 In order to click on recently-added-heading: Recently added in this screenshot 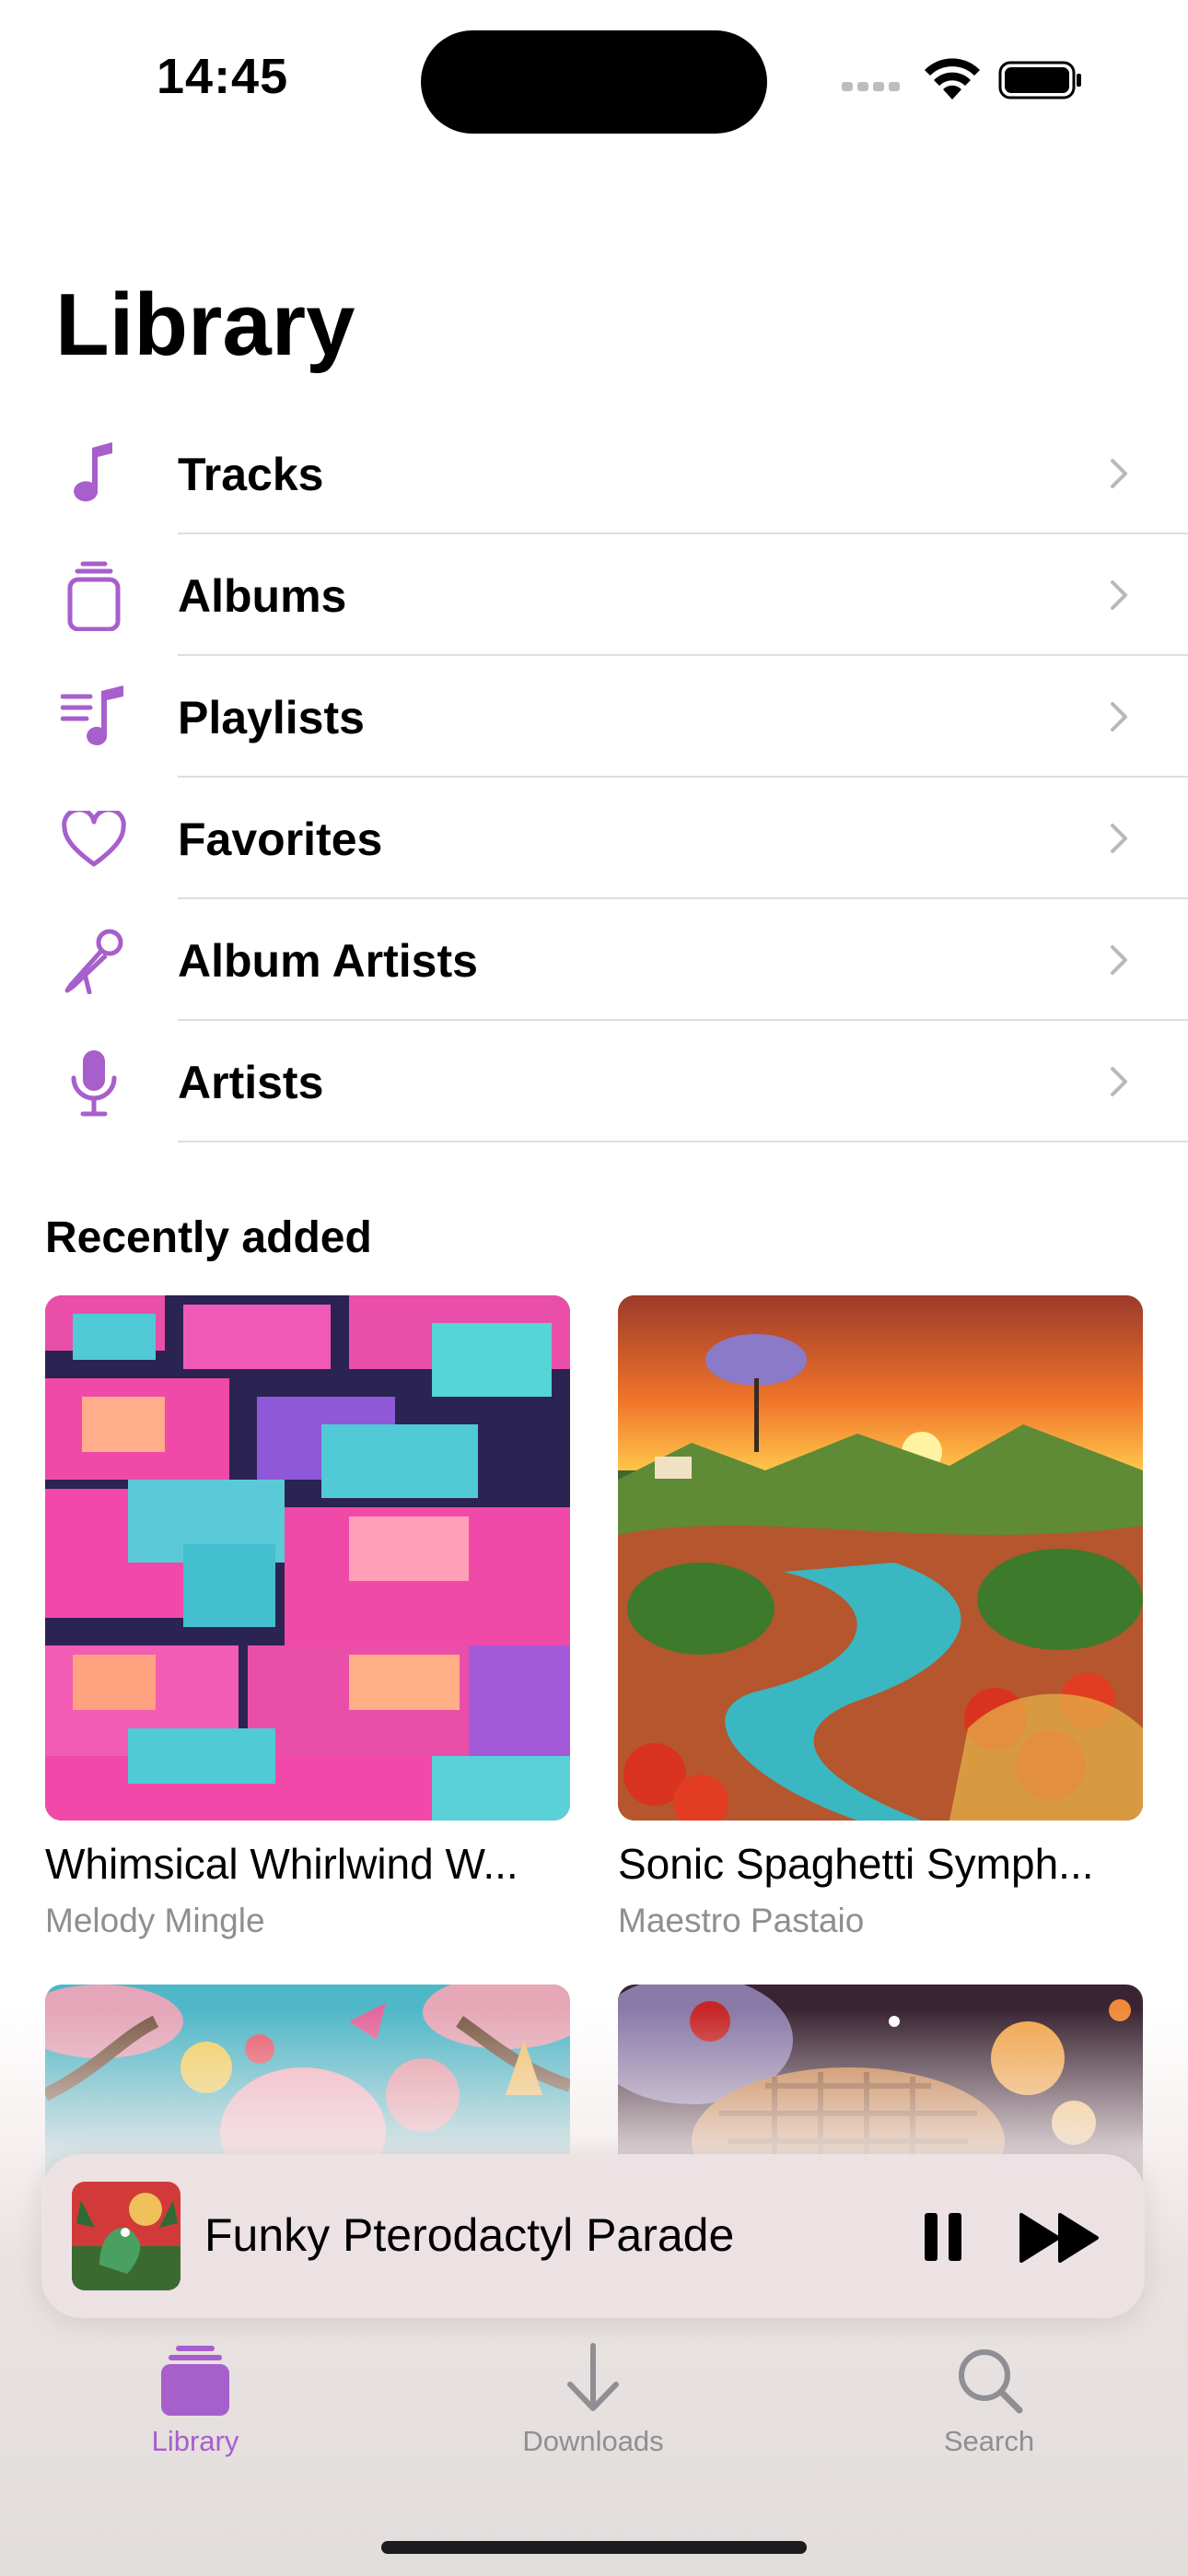, I will do `click(208, 1237)`.